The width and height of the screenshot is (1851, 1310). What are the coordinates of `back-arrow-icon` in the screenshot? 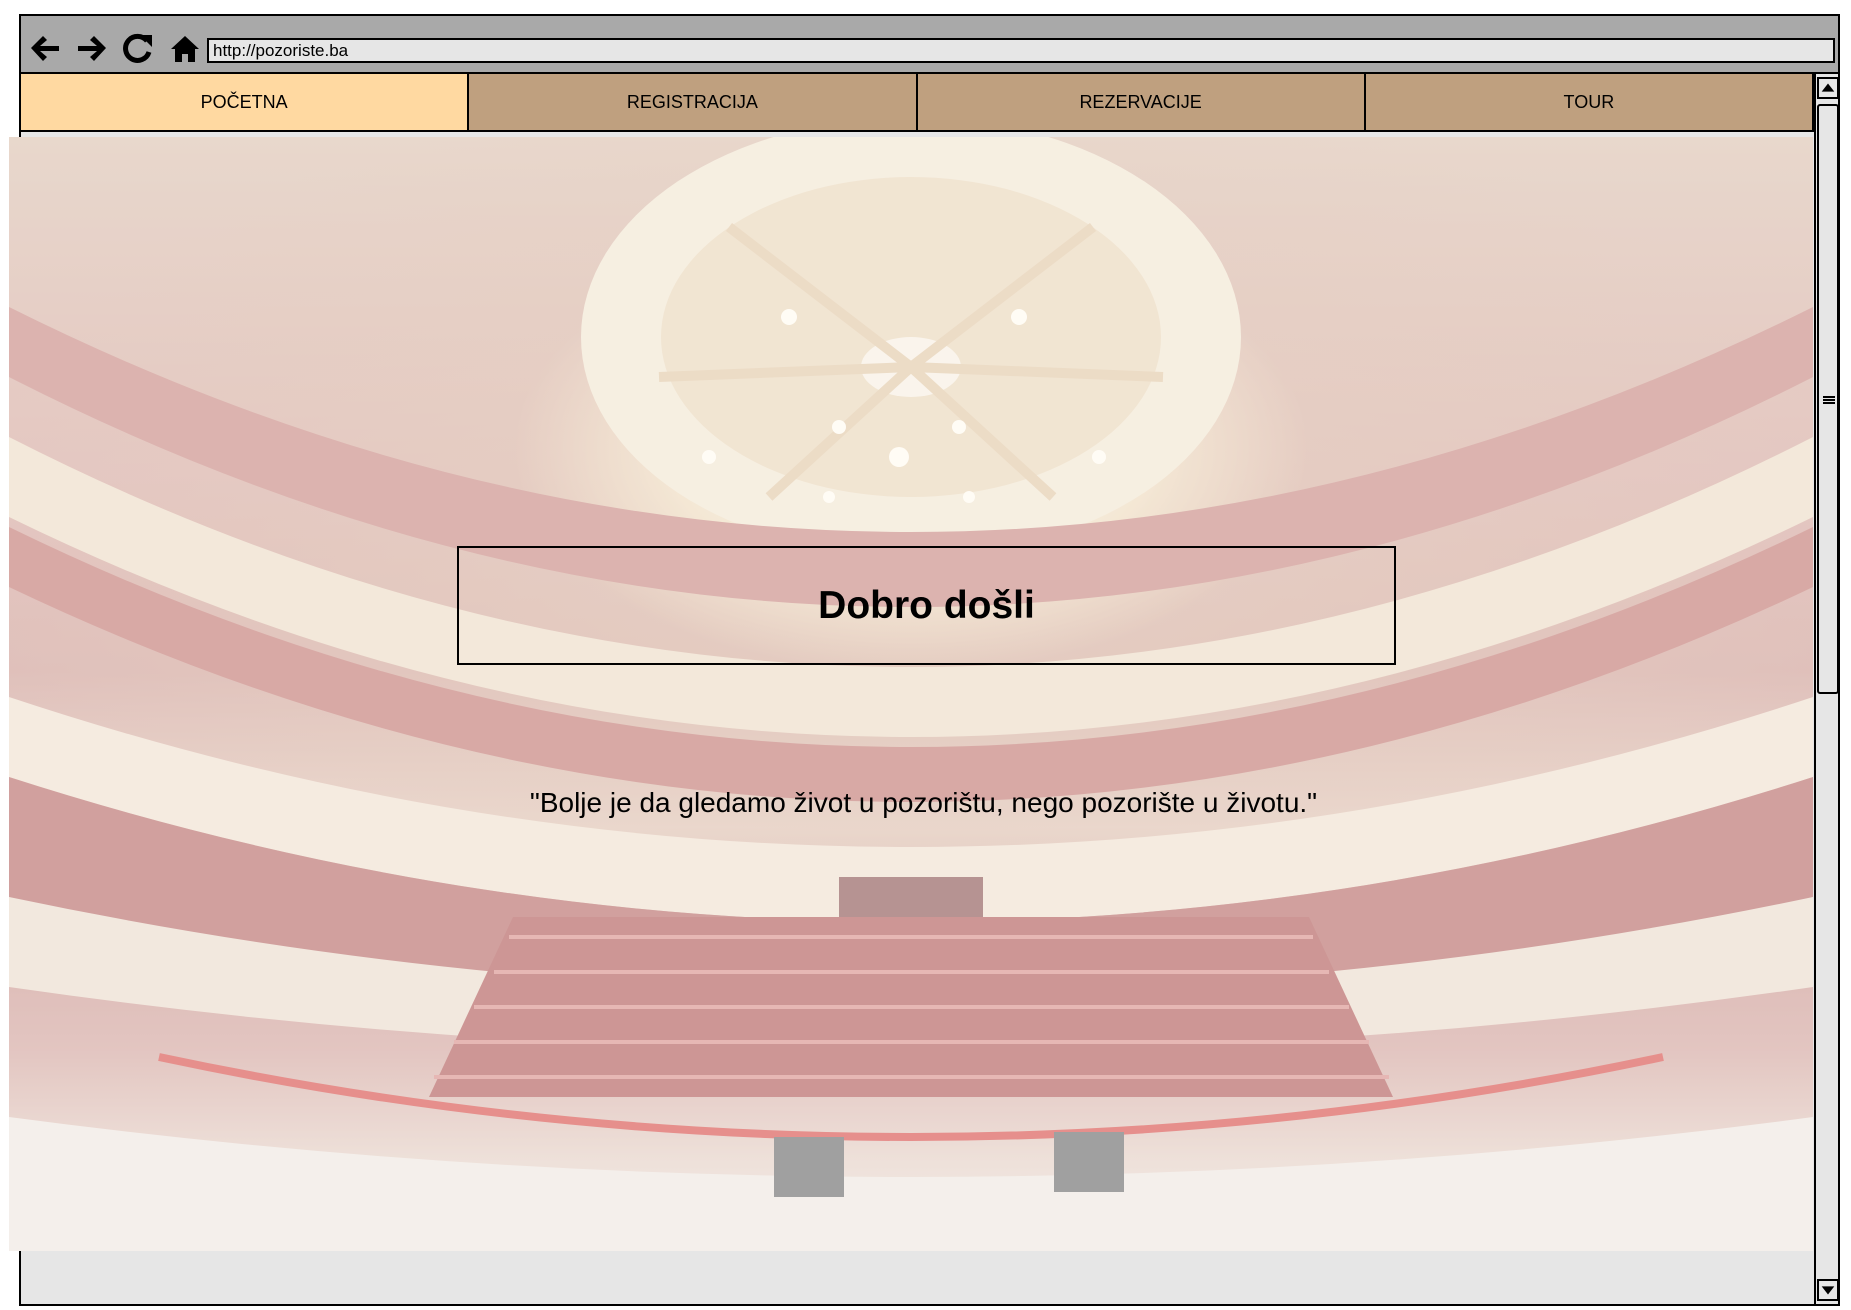 It's located at (45, 48).